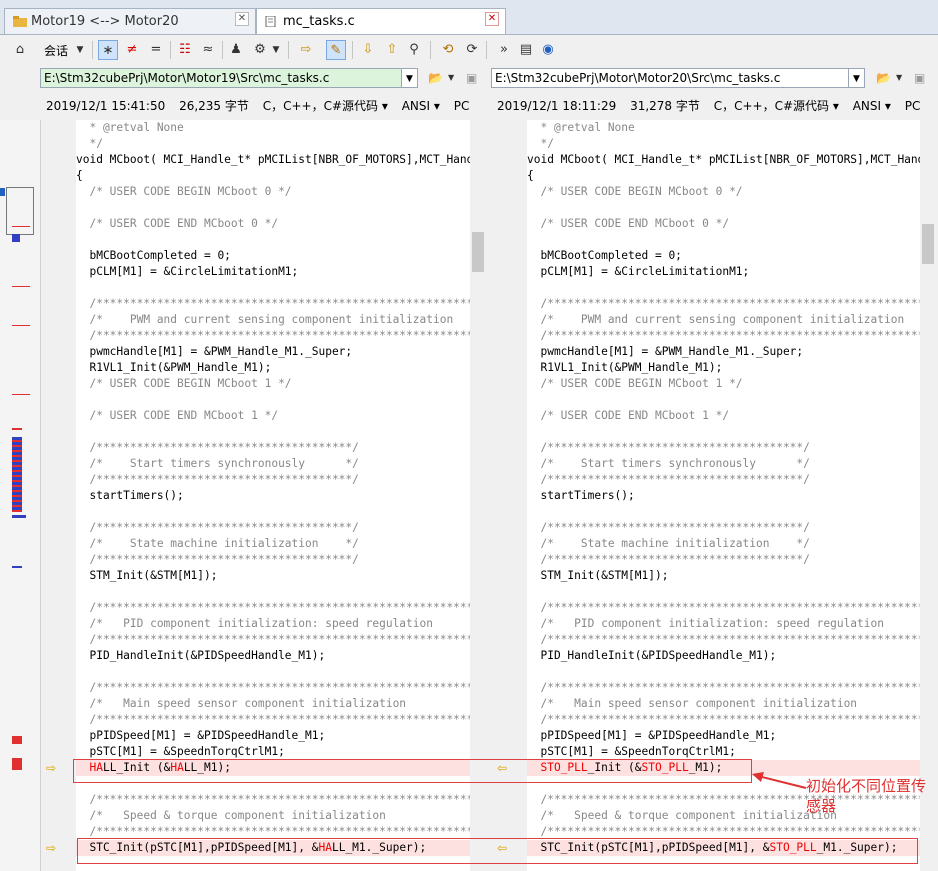 The image size is (938, 871). I want to click on prev-diff-icon: ⇧, so click(392, 50).